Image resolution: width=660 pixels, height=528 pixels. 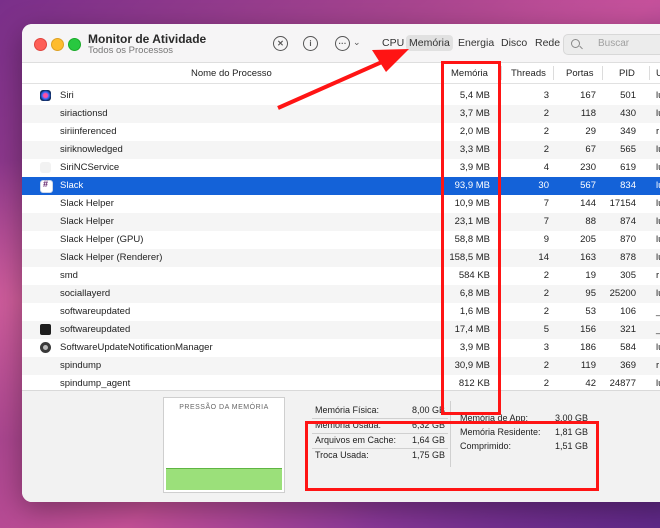 I want to click on tab-disco: Disco, so click(x=514, y=43).